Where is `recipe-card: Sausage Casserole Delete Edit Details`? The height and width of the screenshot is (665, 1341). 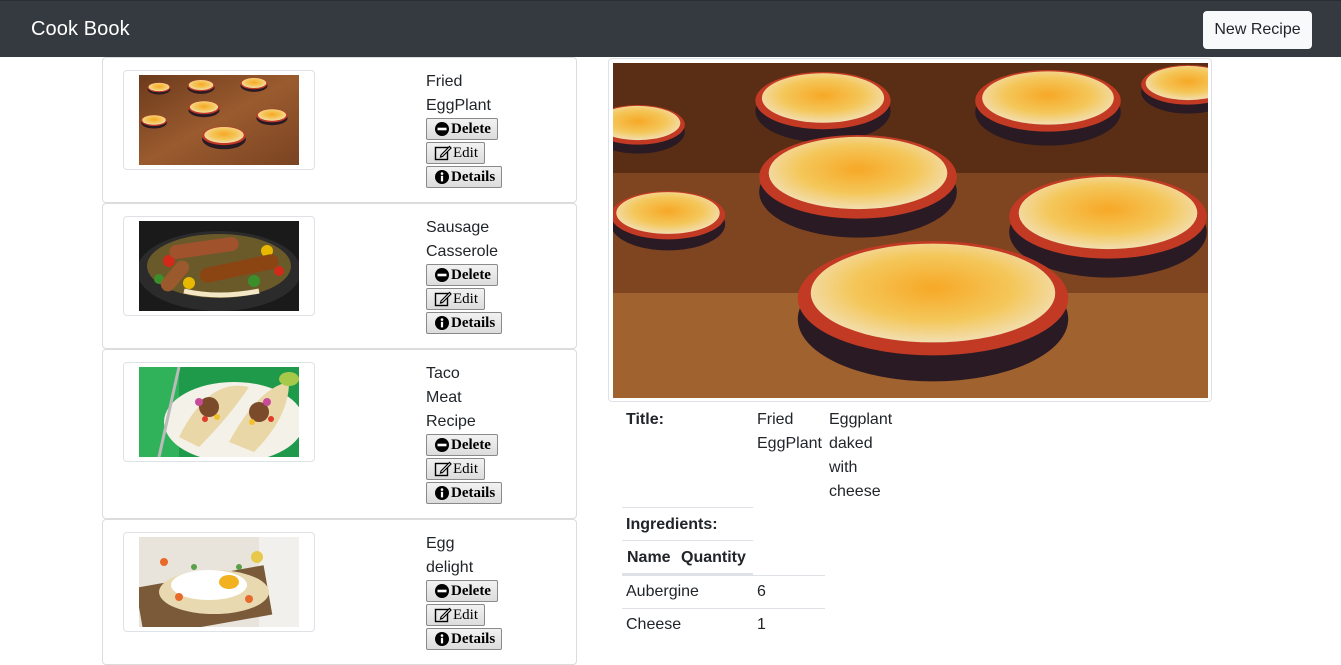 recipe-card: Sausage Casserole Delete Edit Details is located at coordinates (339, 276).